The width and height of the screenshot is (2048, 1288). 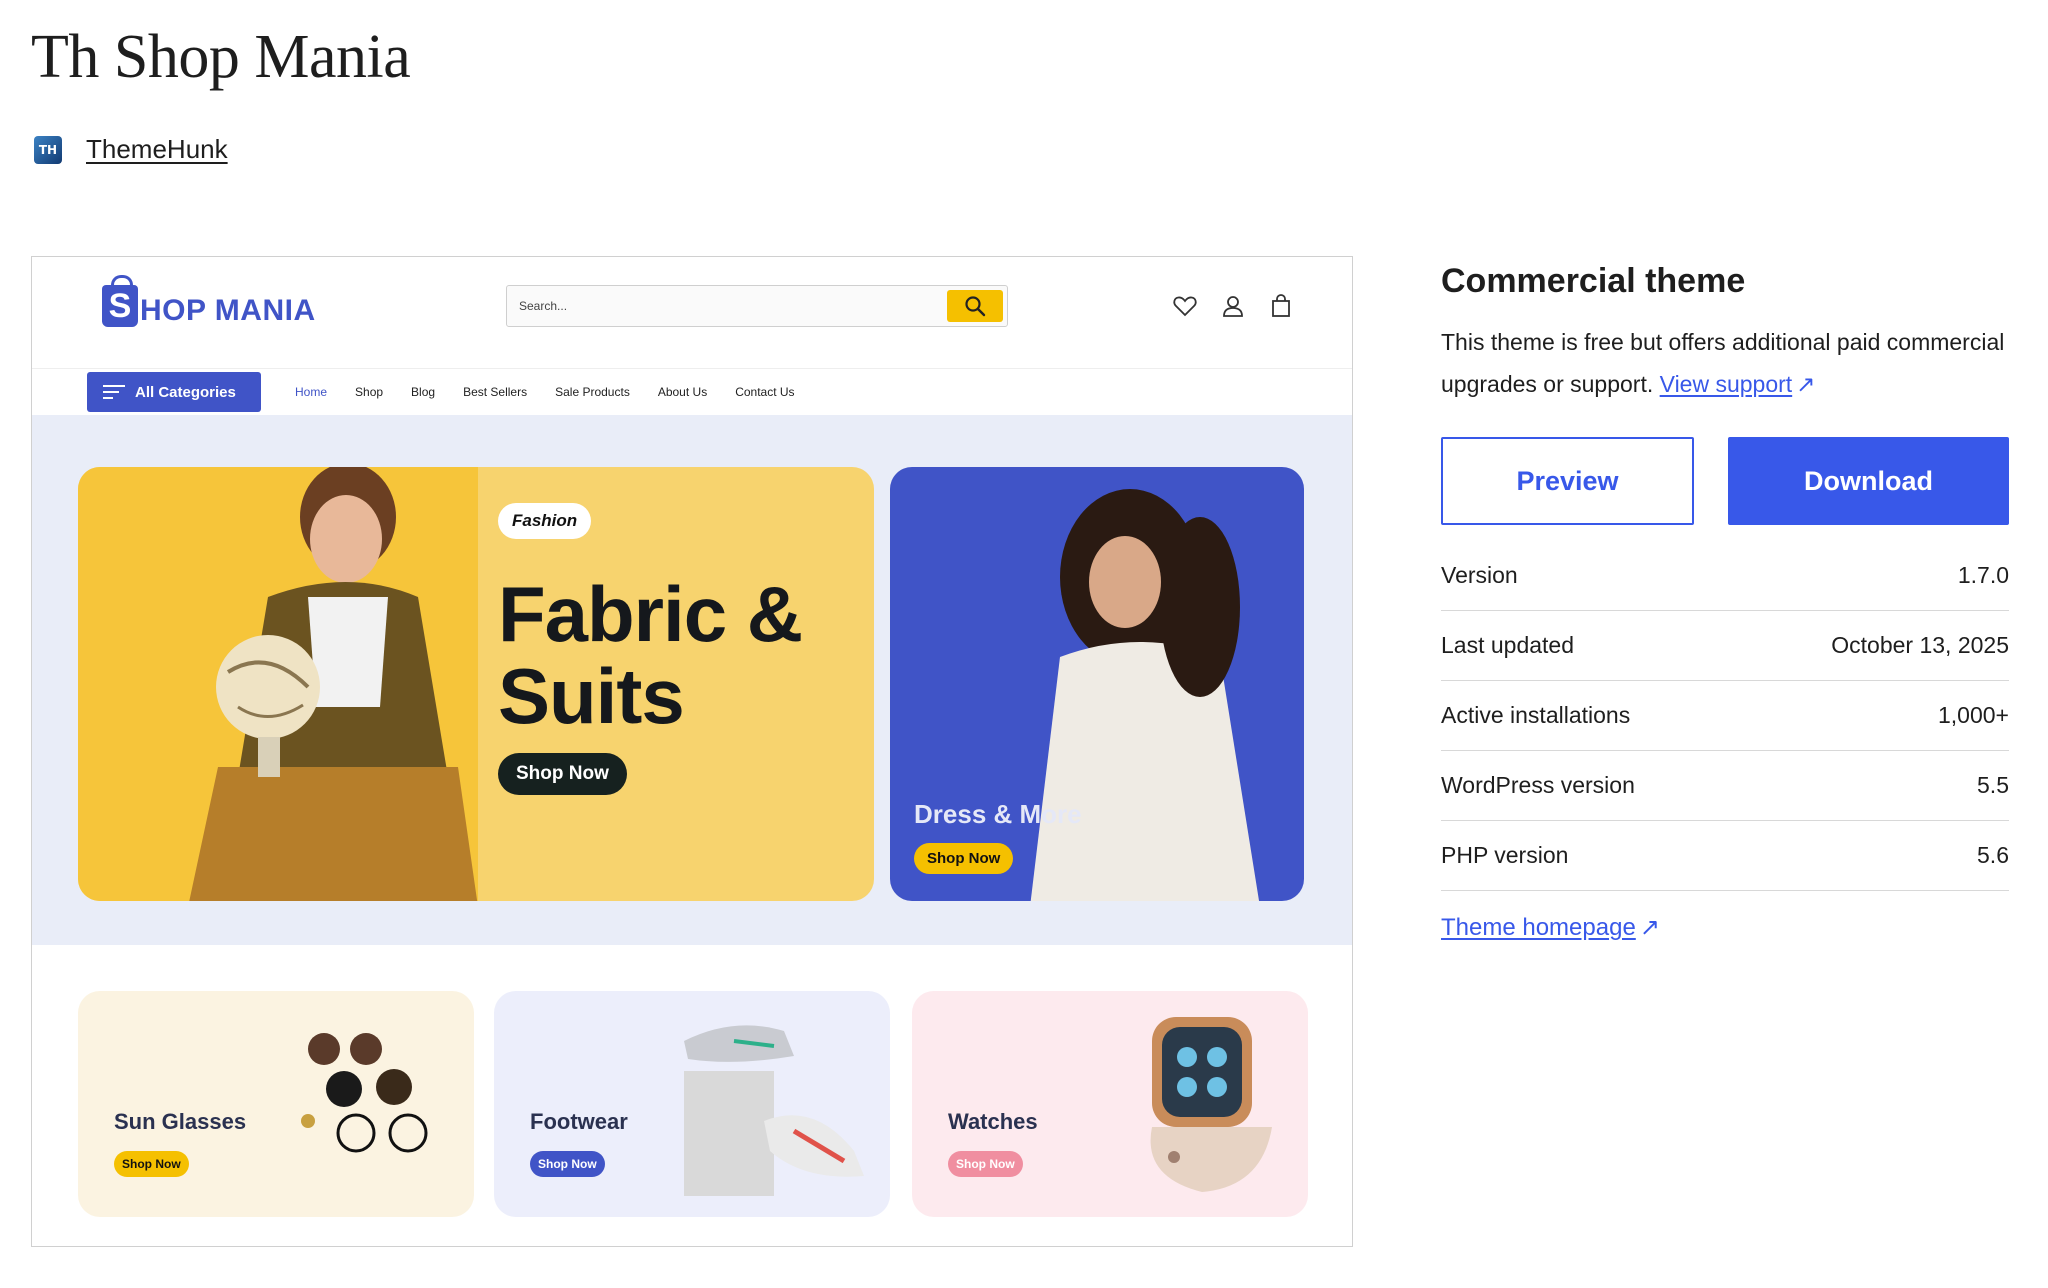 What do you see at coordinates (1993, 855) in the screenshot?
I see `meta-value: 5.6` at bounding box center [1993, 855].